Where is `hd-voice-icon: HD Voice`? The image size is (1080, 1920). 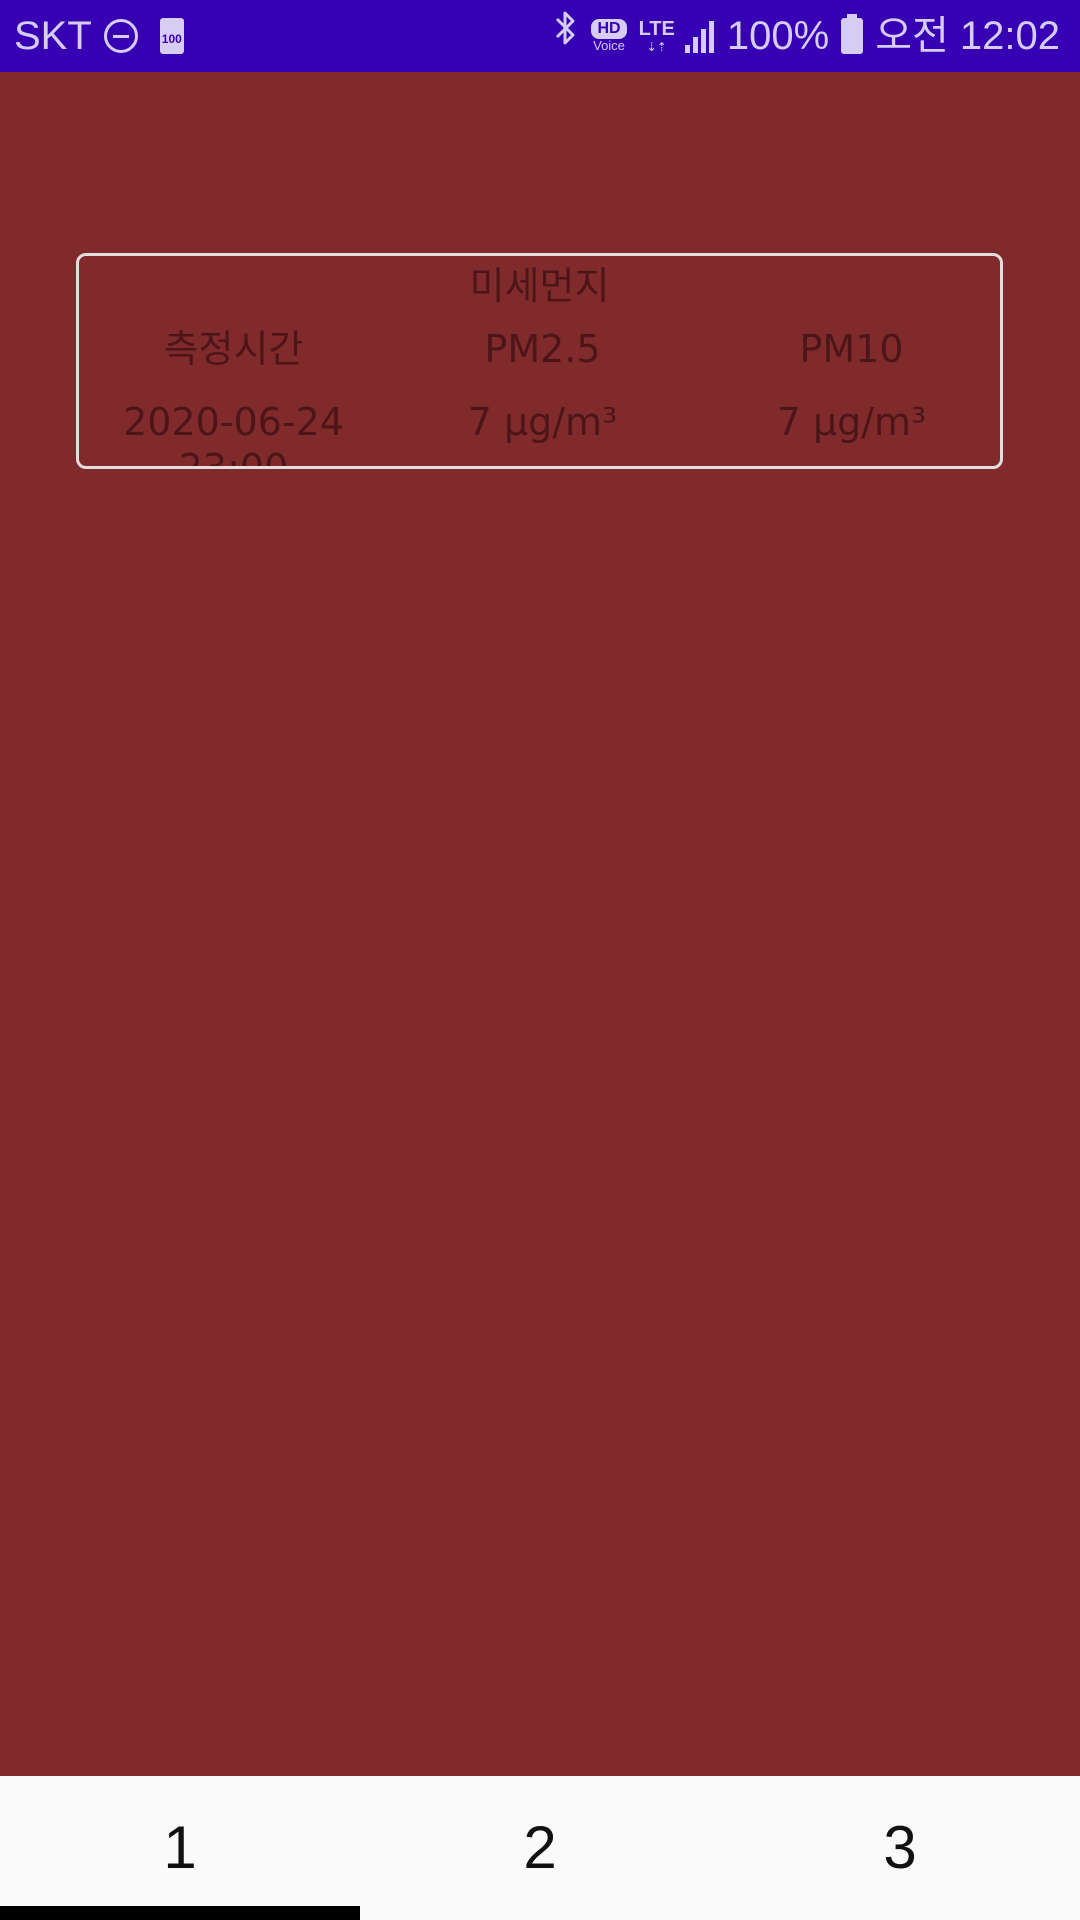 hd-voice-icon: HD Voice is located at coordinates (609, 36).